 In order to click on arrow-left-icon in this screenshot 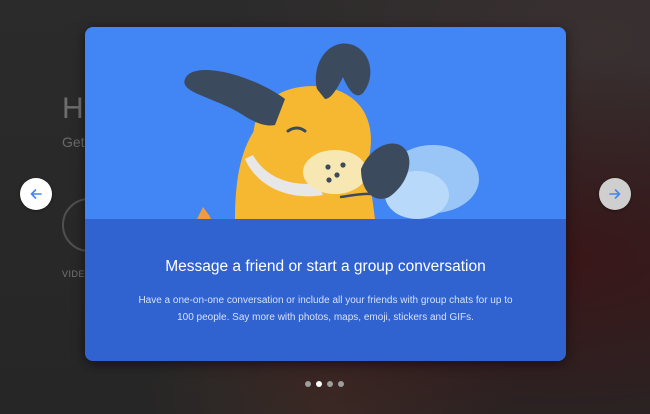, I will do `click(36, 194)`.